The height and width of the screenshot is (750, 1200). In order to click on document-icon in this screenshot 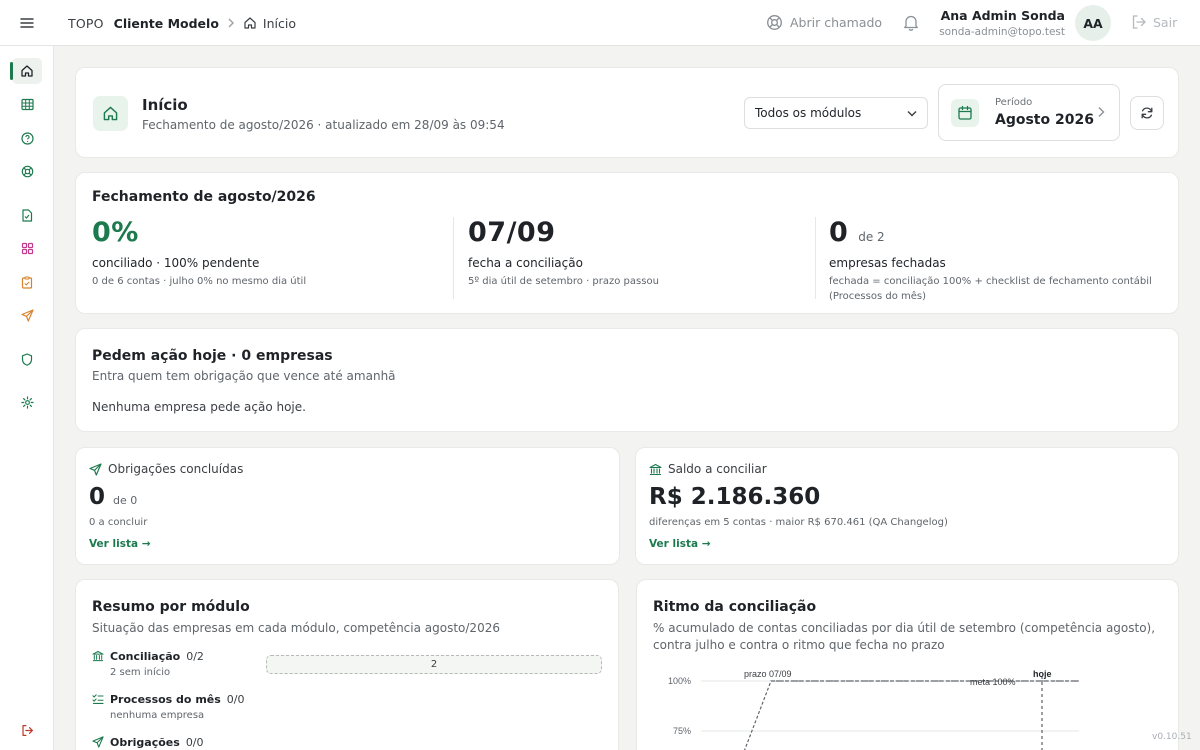, I will do `click(27, 215)`.